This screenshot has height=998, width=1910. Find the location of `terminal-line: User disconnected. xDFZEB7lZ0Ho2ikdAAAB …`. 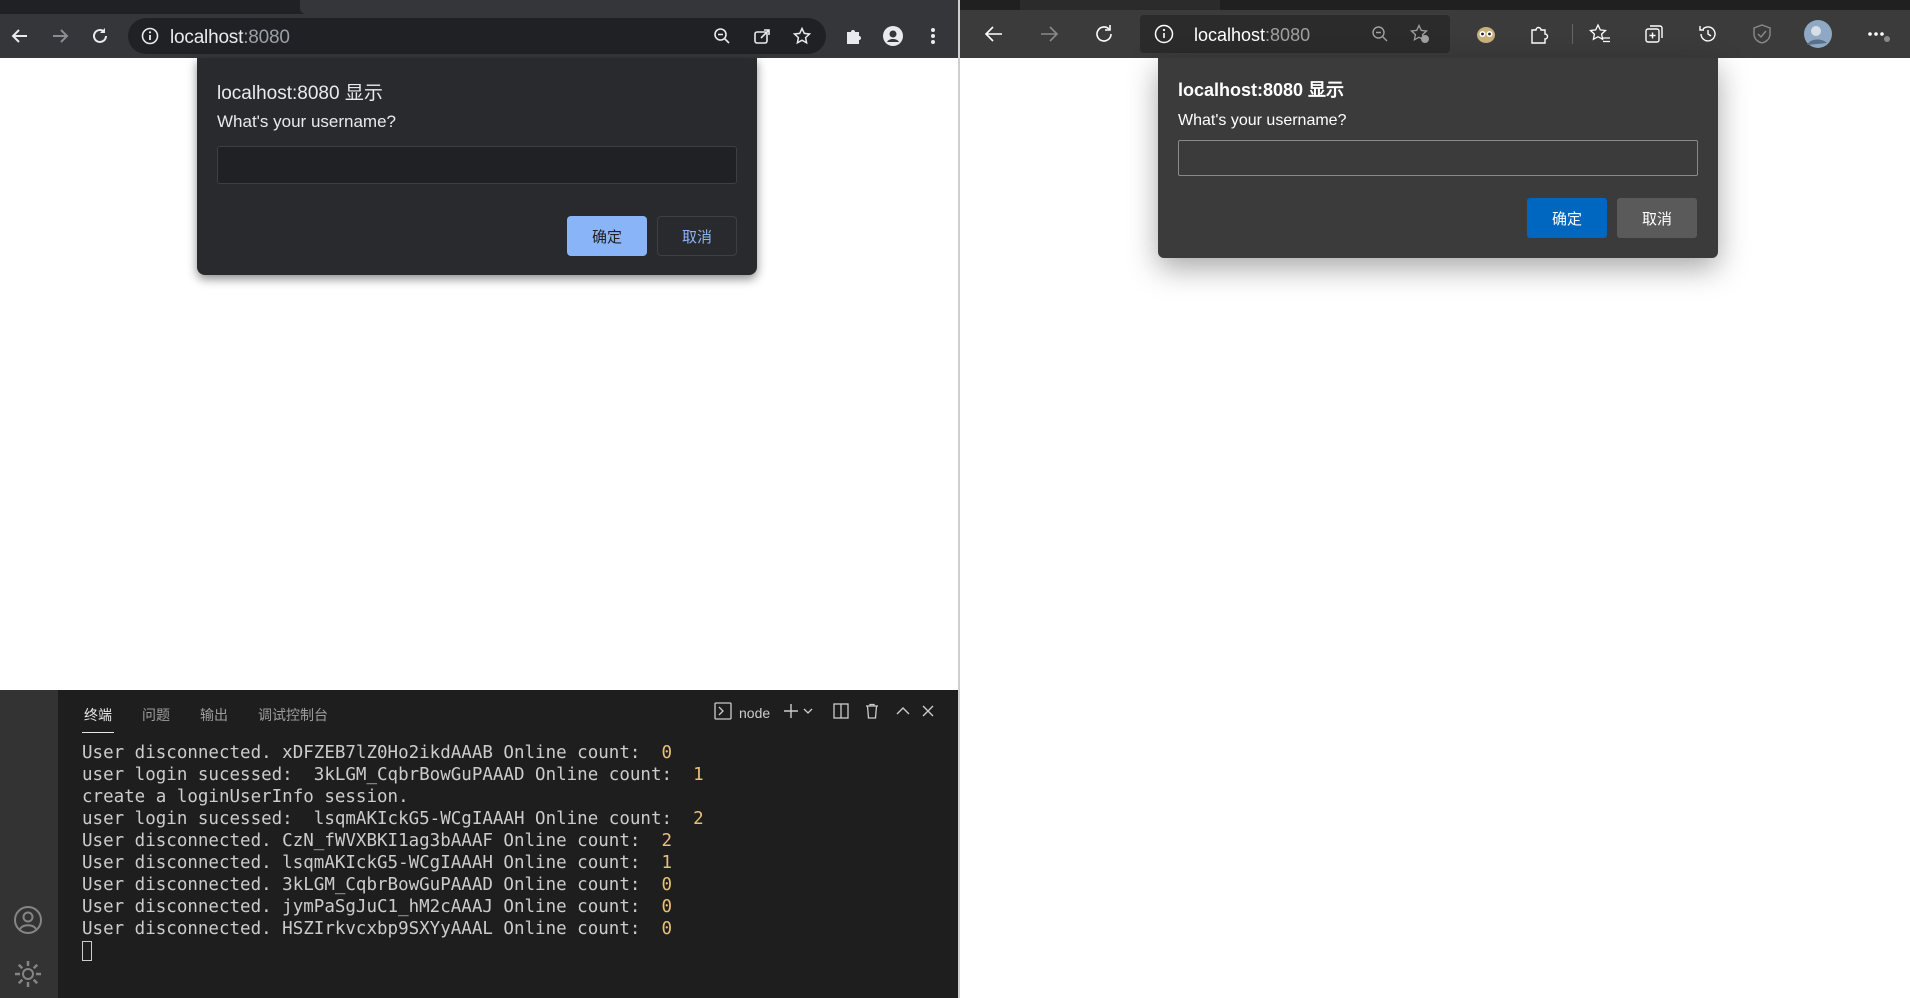

terminal-line: User disconnected. xDFZEB7lZ0Ho2ikdAAAB … is located at coordinates (517, 753).